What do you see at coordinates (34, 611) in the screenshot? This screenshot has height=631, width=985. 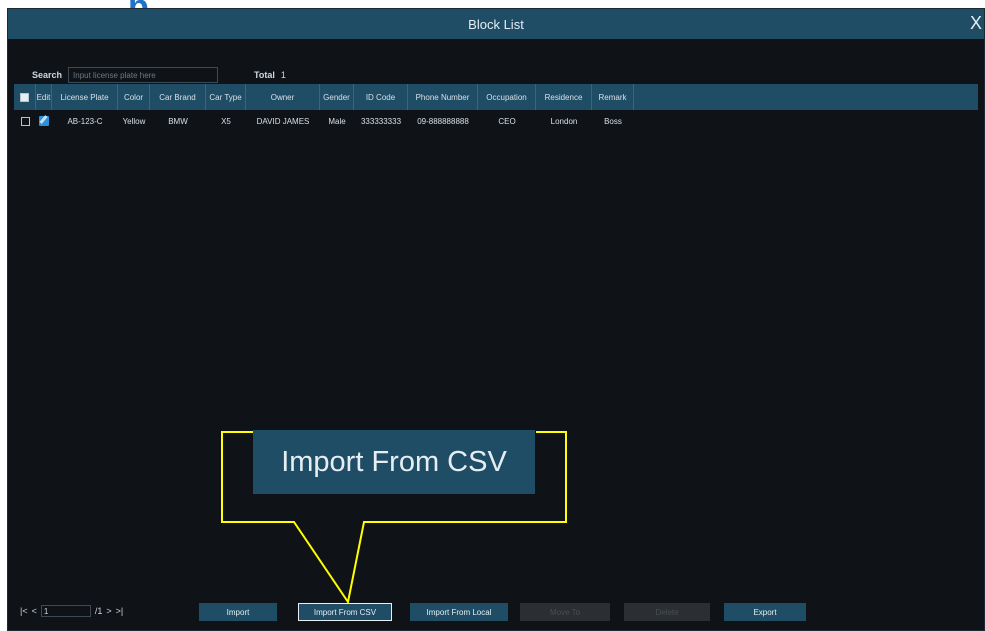 I see `previous-page-icon: <` at bounding box center [34, 611].